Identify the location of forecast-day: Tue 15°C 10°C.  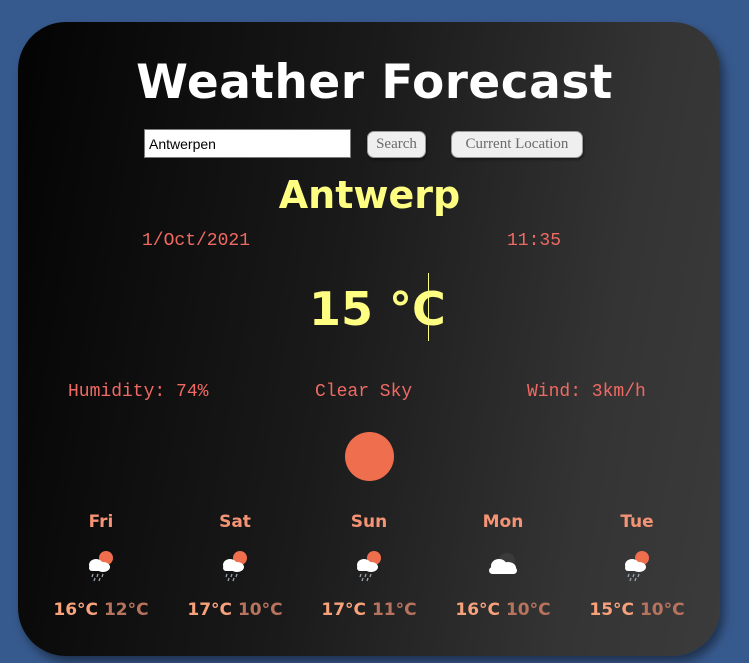
(637, 566).